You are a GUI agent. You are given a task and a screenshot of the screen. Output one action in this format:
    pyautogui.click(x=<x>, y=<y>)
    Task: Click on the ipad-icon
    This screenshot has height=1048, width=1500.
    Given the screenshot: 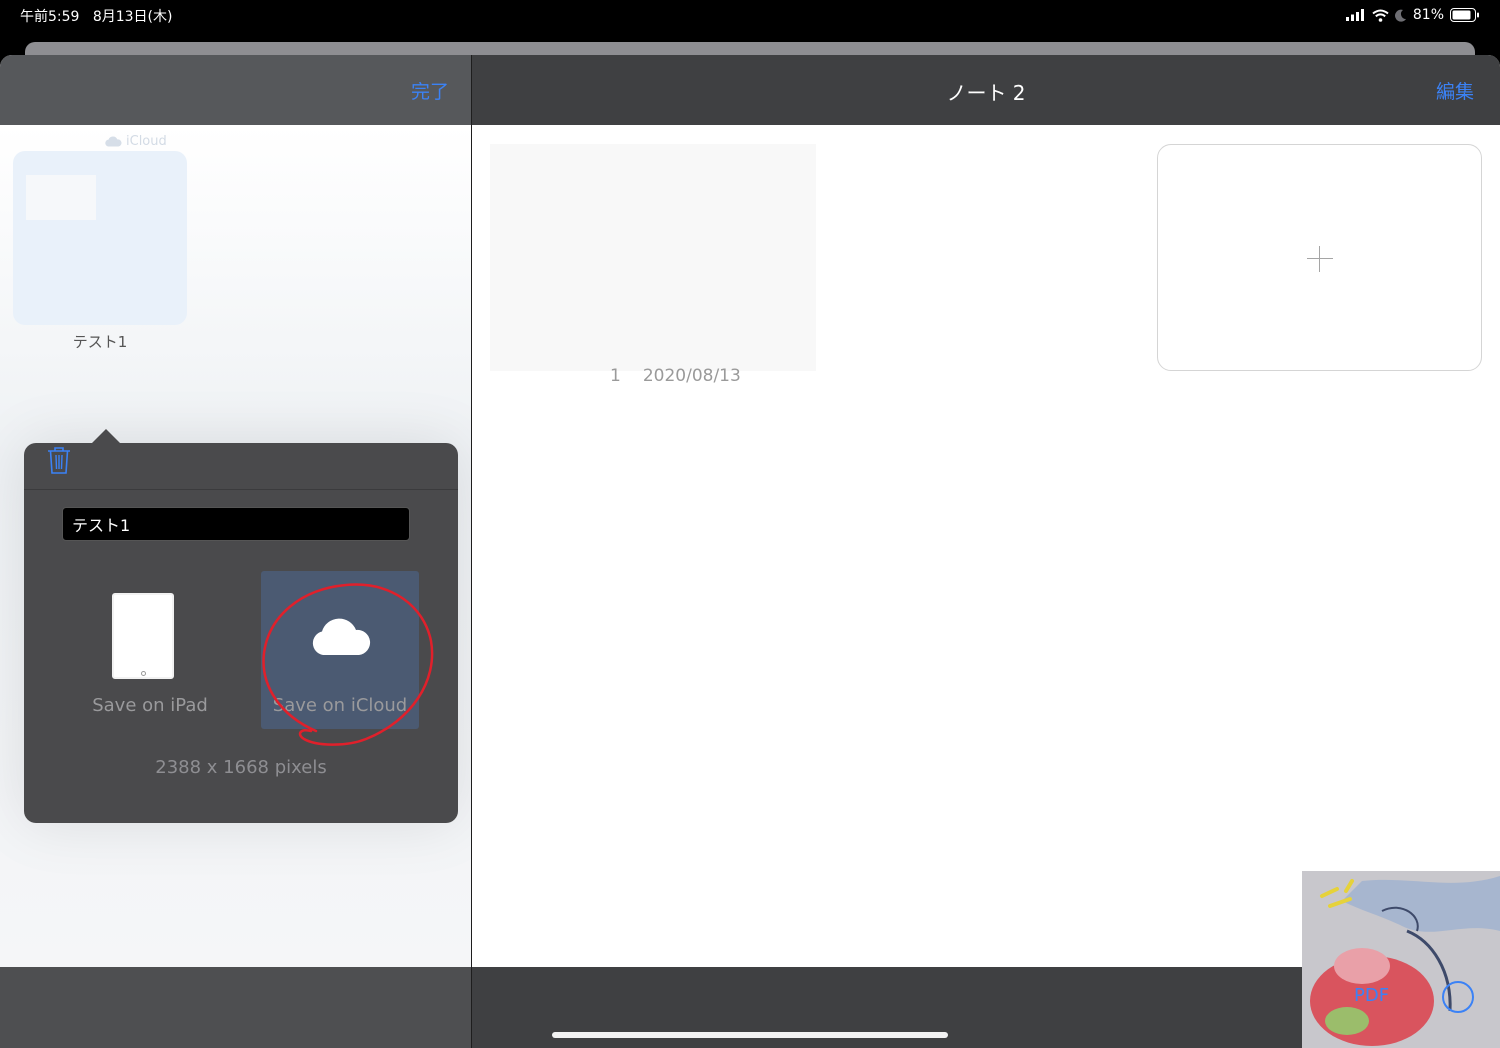 What is the action you would take?
    pyautogui.click(x=143, y=636)
    